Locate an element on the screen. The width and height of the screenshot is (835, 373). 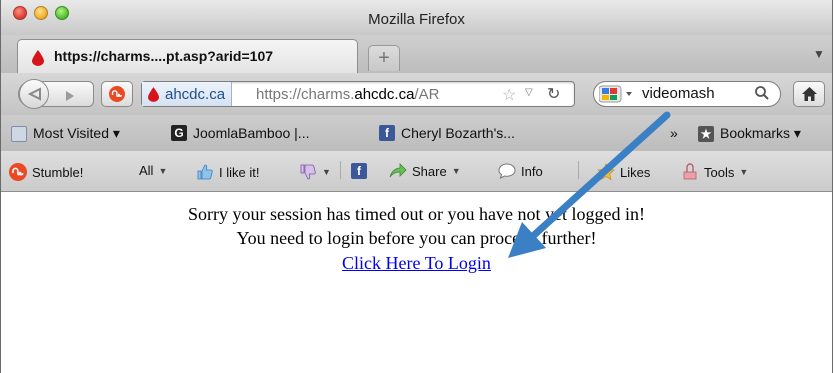
star-icon is located at coordinates (606, 172).